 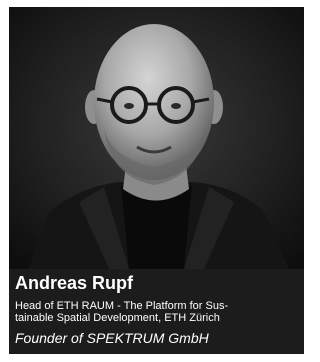 What do you see at coordinates (74, 283) in the screenshot?
I see `speaker-name: Andreas Rupf` at bounding box center [74, 283].